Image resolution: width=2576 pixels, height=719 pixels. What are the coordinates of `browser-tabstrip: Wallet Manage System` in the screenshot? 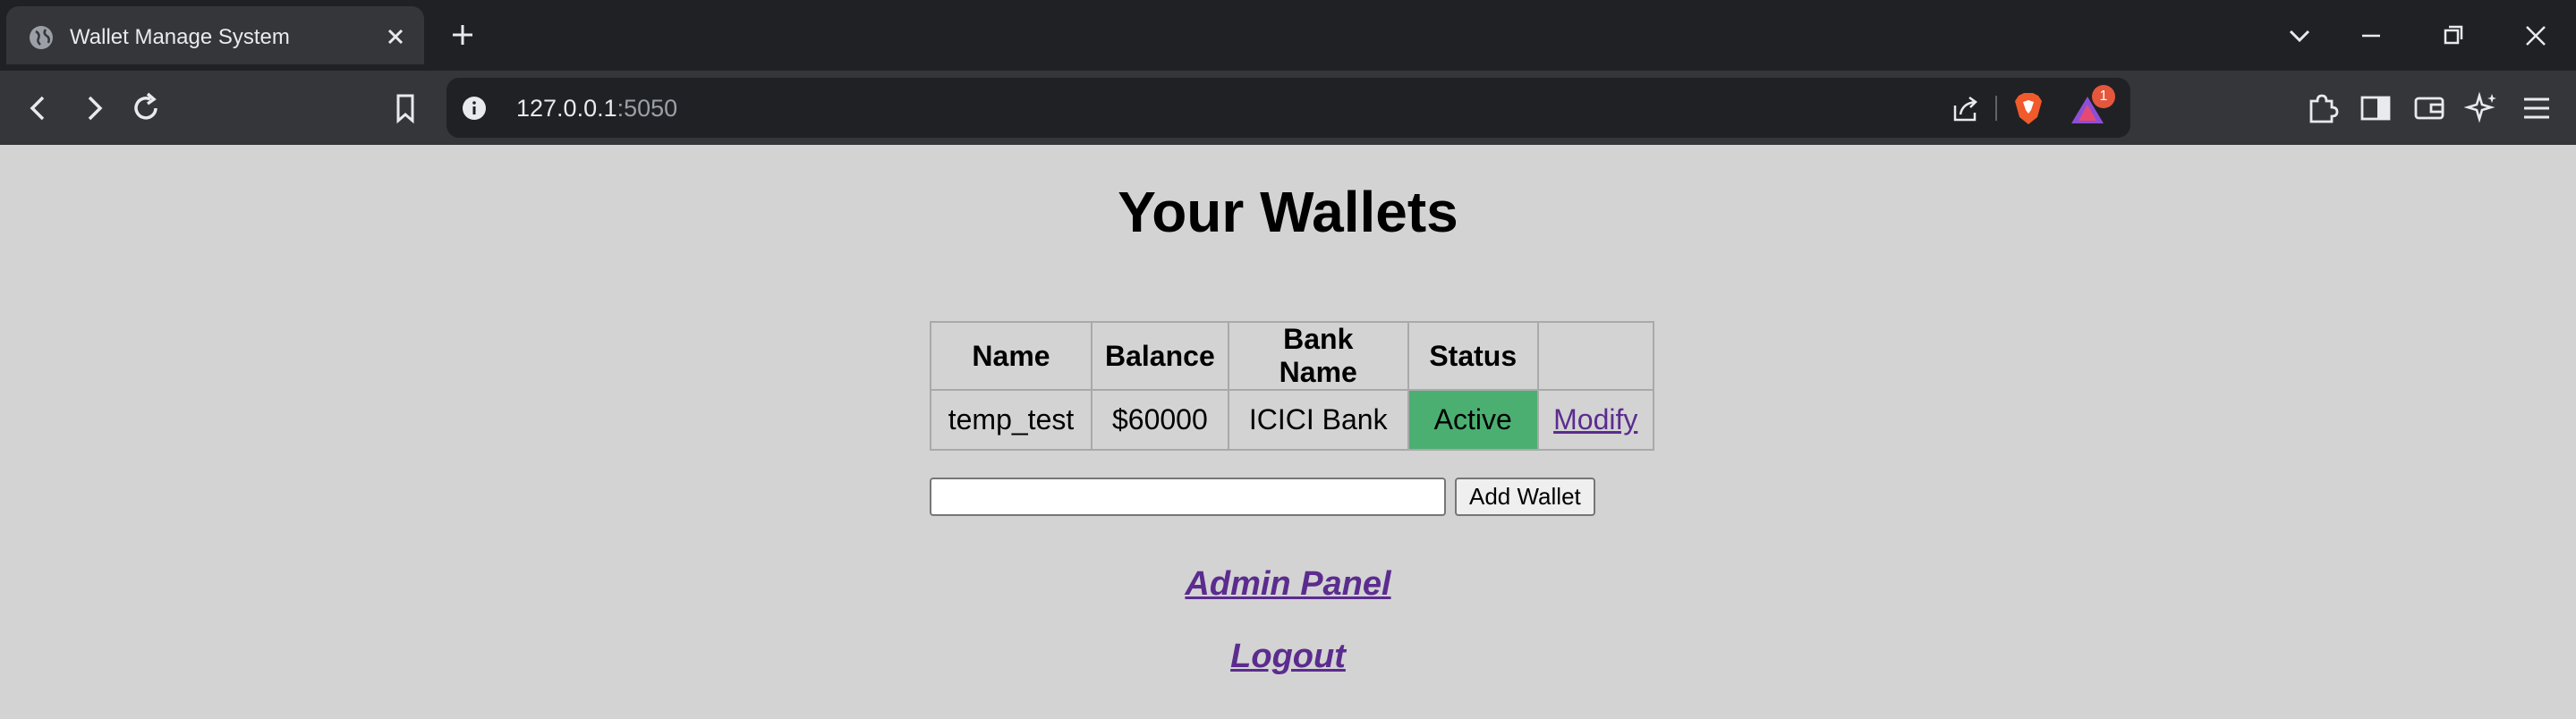 It's located at (1288, 35).